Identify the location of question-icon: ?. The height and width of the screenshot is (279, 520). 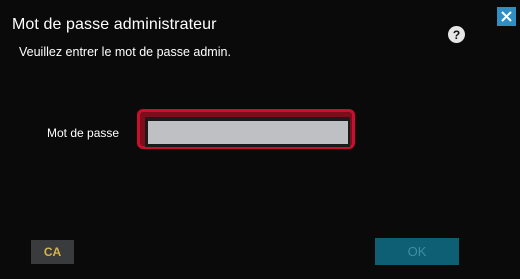
(456, 34).